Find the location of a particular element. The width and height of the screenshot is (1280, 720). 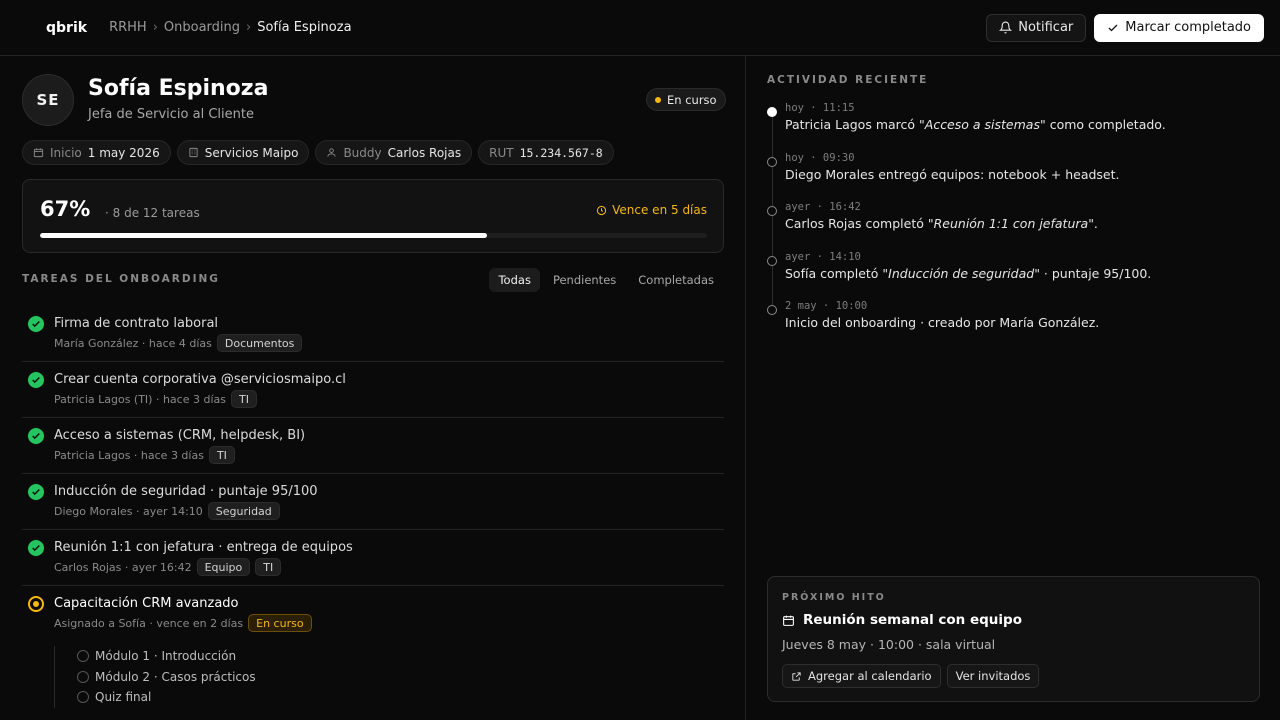

notify-button: Notificar is located at coordinates (1036, 27).